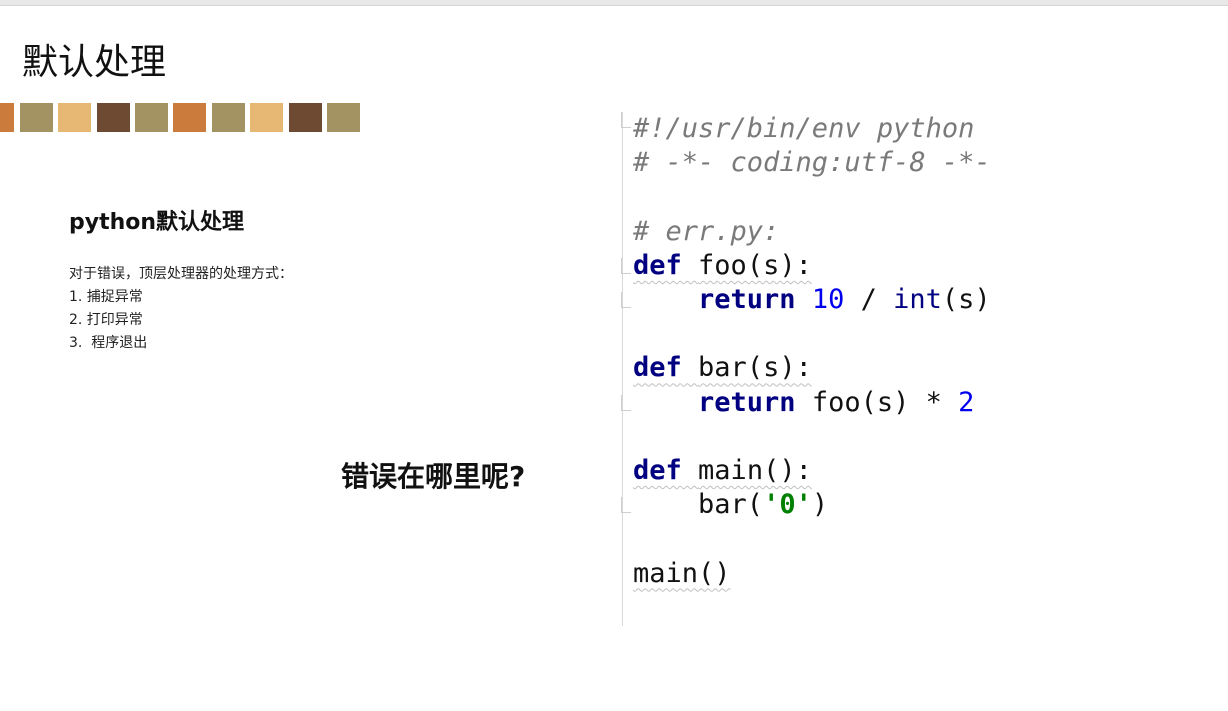 The width and height of the screenshot is (1228, 711). Describe the element at coordinates (706, 231) in the screenshot. I see `file-comment: # err.py:` at that location.